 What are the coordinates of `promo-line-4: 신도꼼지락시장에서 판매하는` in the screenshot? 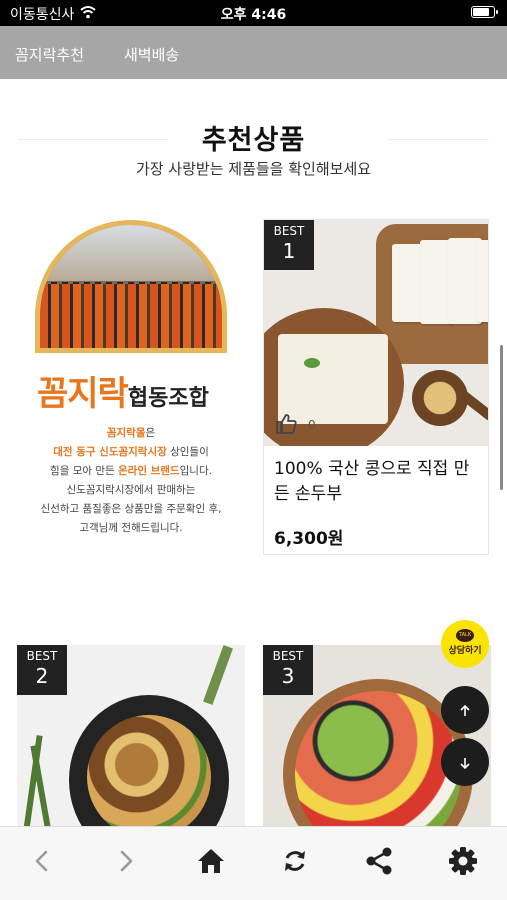 It's located at (131, 490).